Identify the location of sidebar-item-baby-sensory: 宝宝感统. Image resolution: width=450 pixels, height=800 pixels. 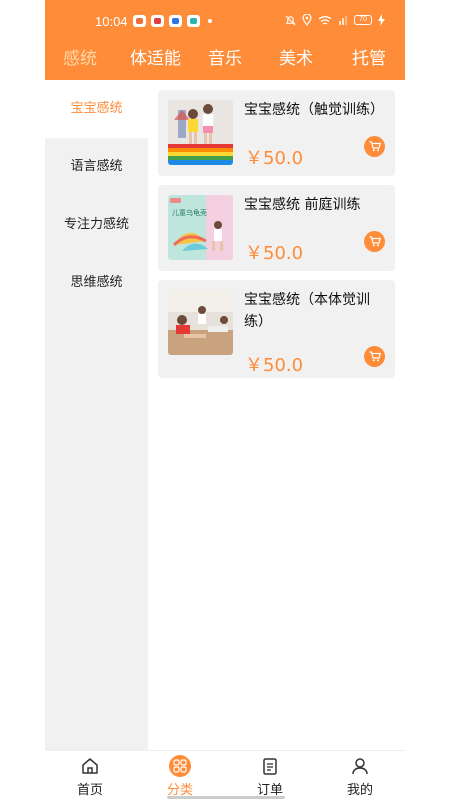
(96, 109).